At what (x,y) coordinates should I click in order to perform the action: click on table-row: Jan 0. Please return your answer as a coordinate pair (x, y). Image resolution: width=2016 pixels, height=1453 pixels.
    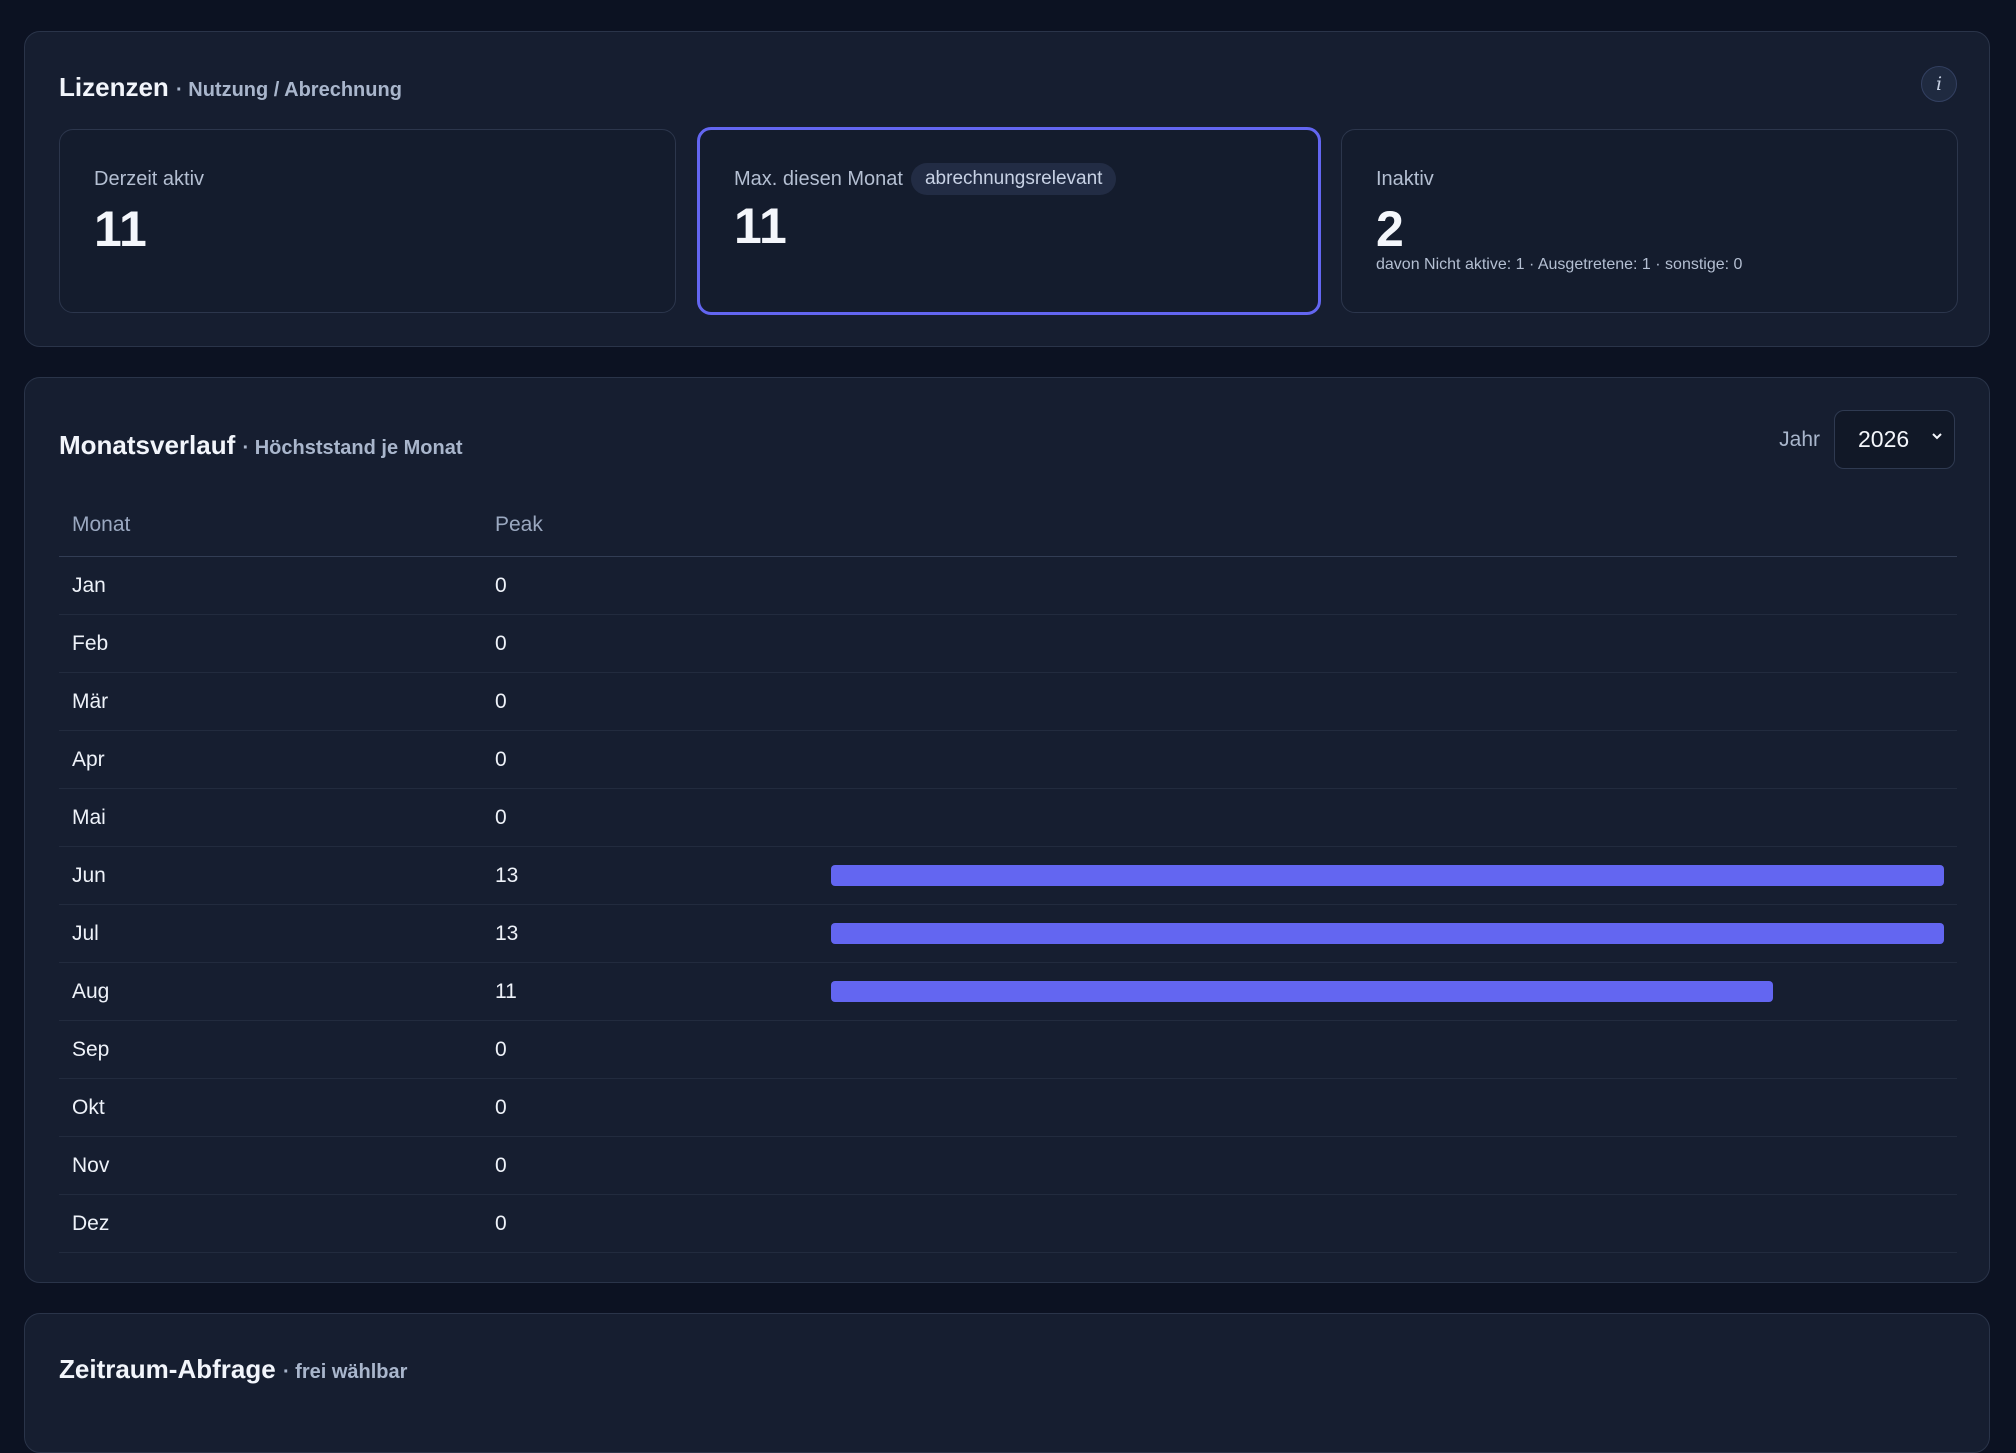
    Looking at the image, I should click on (1008, 586).